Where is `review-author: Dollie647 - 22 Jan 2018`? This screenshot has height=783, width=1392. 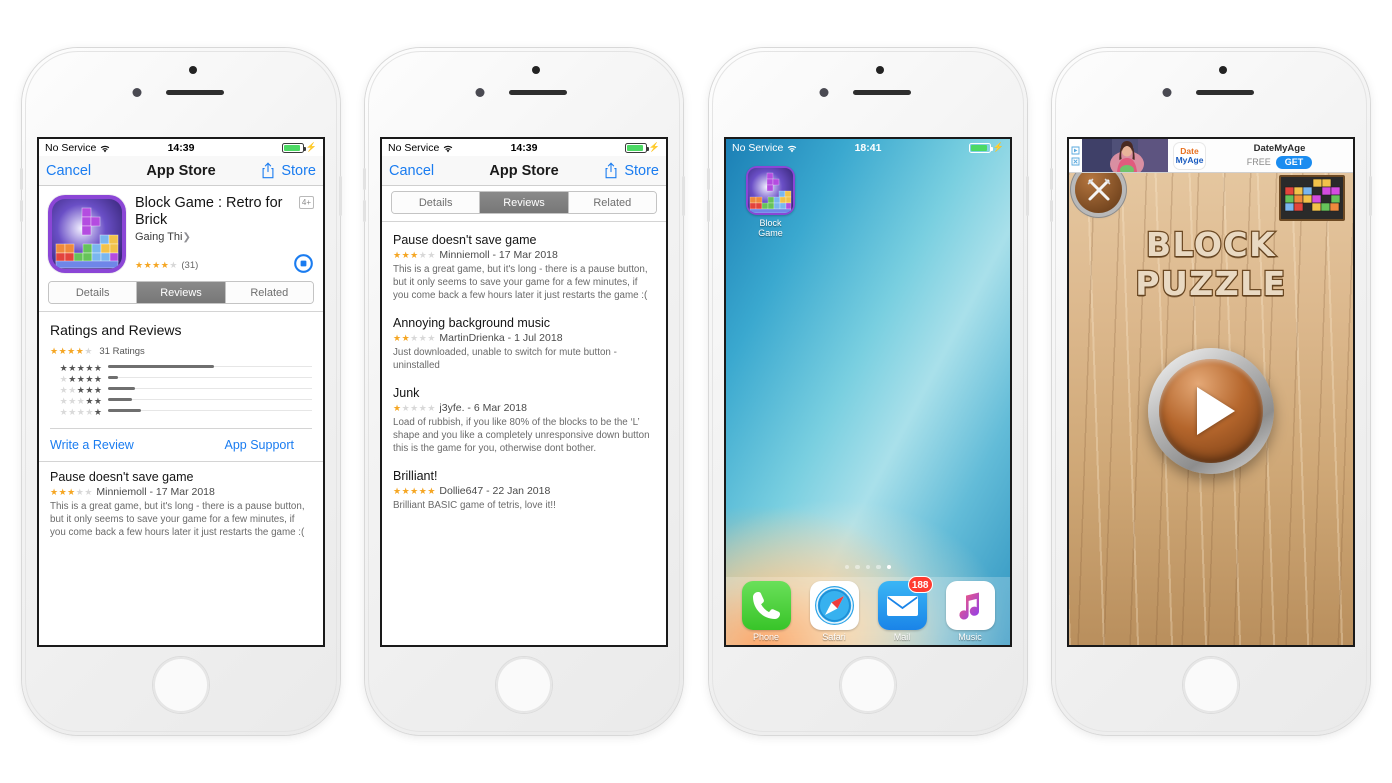 review-author: Dollie647 - 22 Jan 2018 is located at coordinates (495, 491).